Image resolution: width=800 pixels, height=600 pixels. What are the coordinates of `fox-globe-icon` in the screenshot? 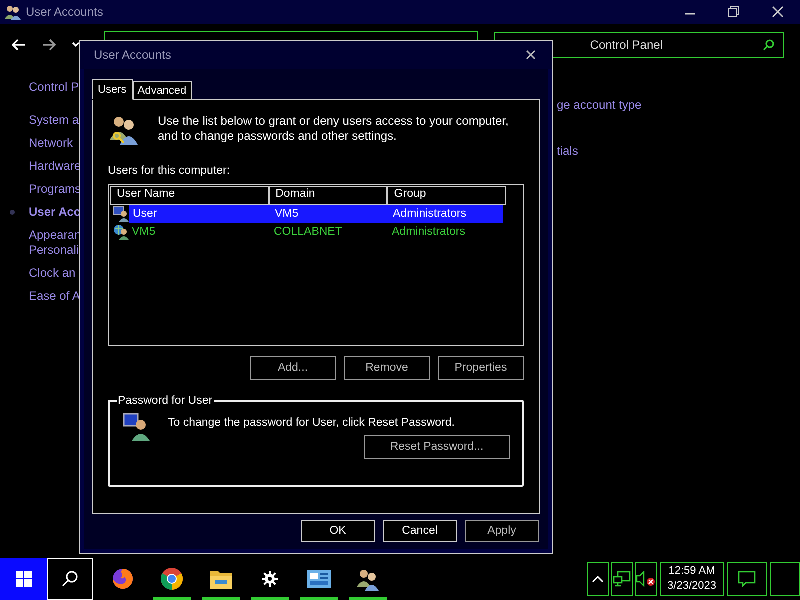 It's located at (123, 579).